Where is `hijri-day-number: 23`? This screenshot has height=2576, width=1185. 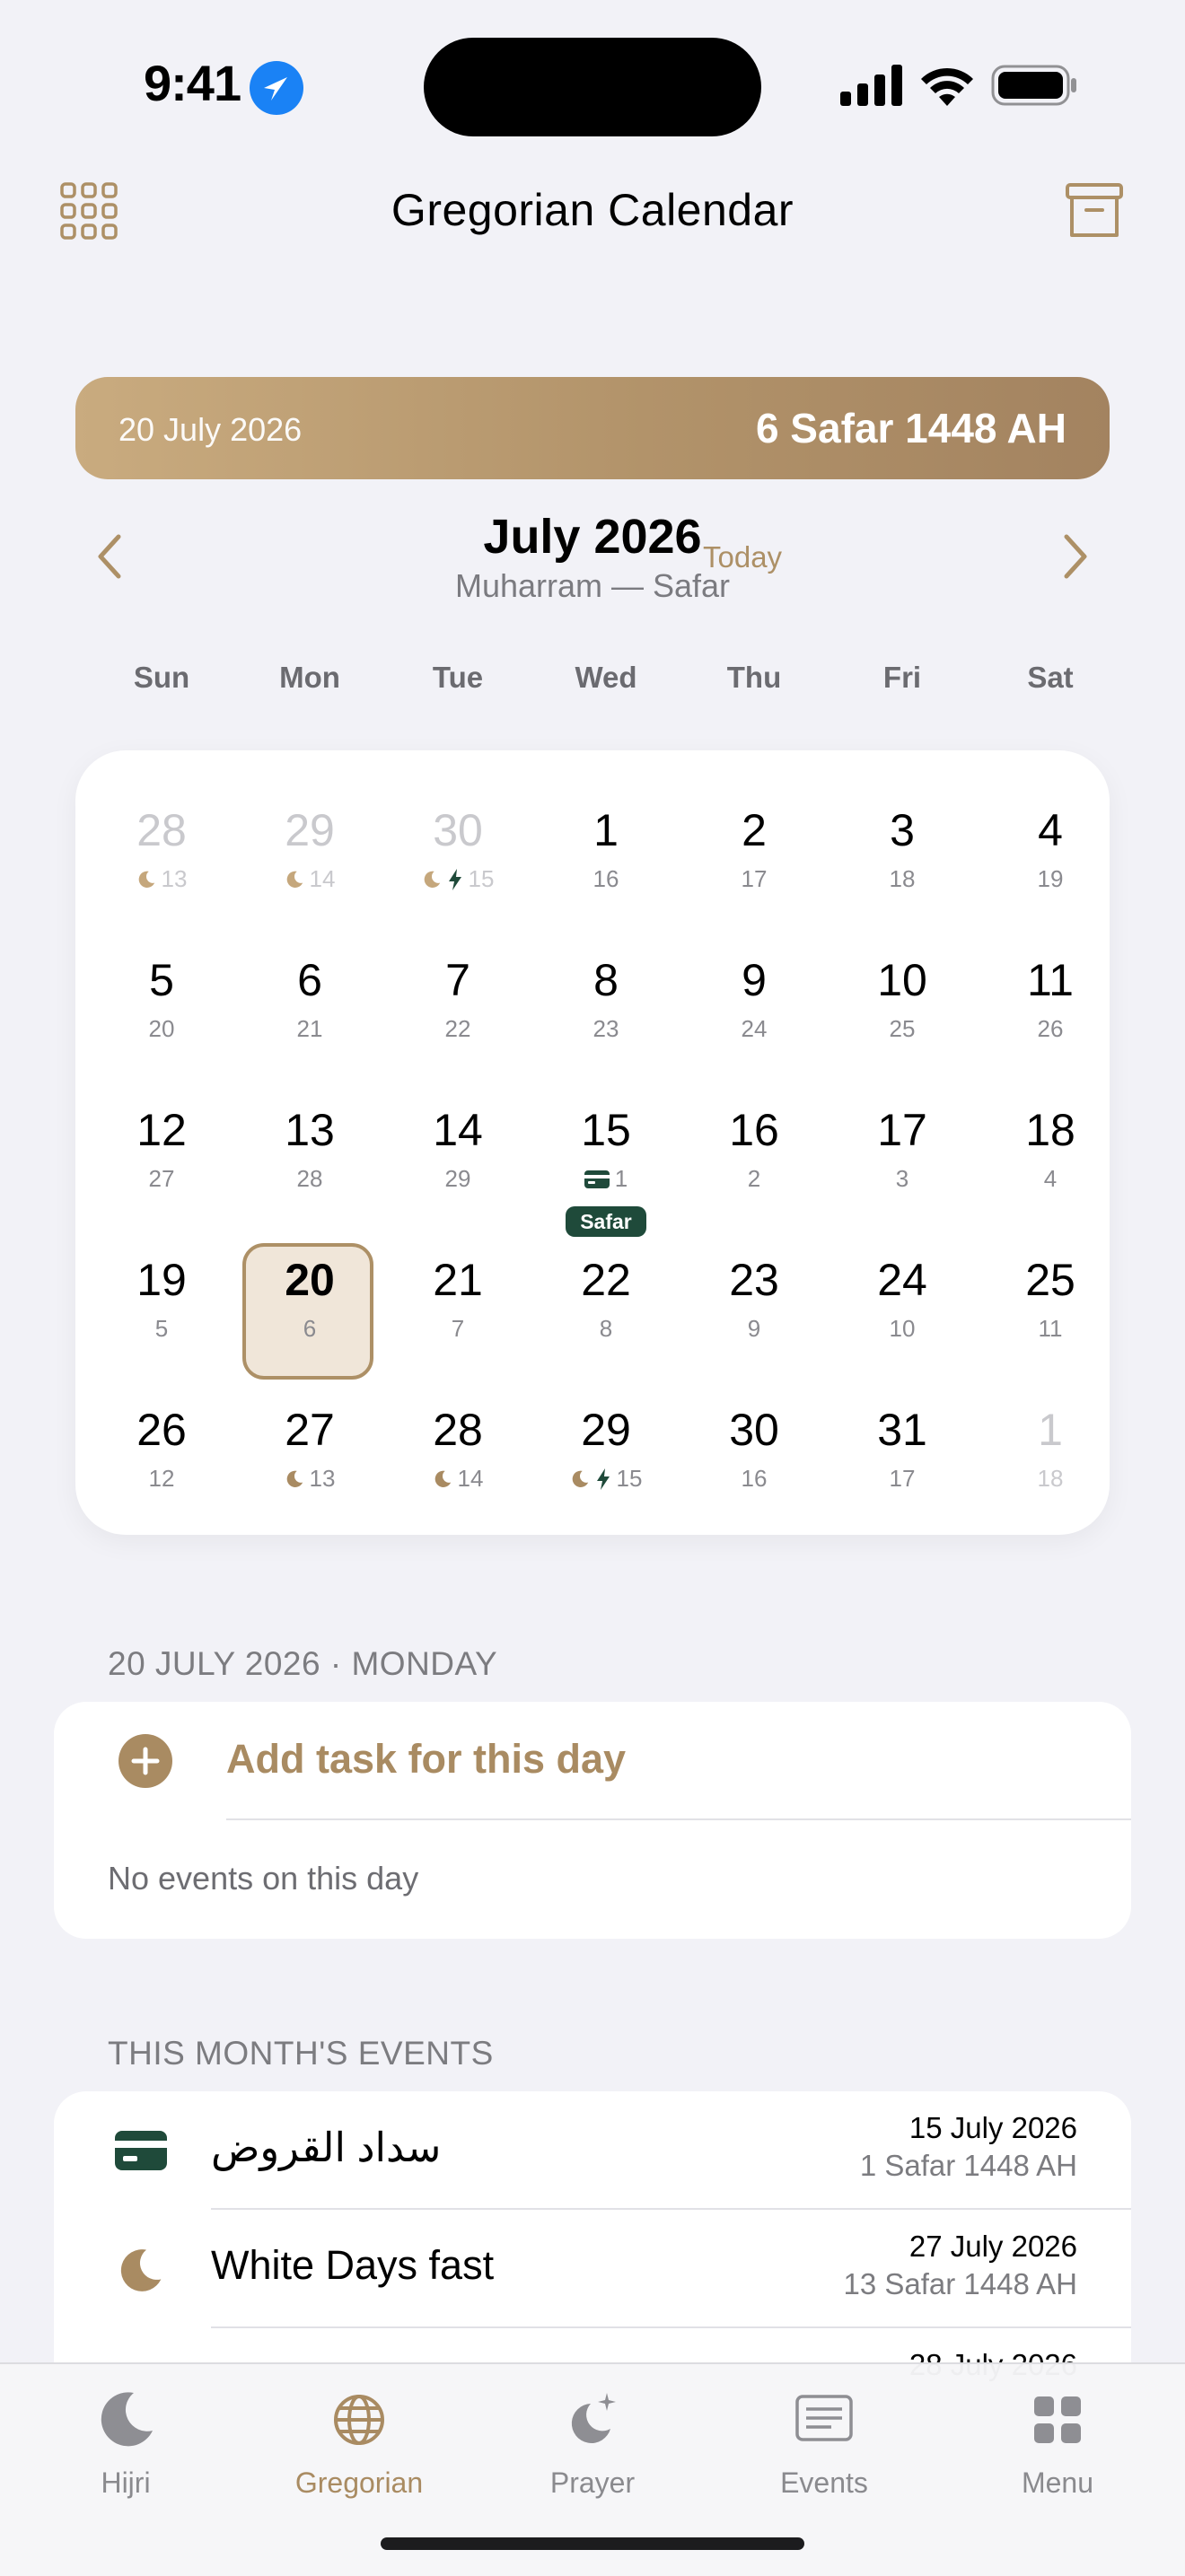
hijri-day-number: 23 is located at coordinates (605, 1028).